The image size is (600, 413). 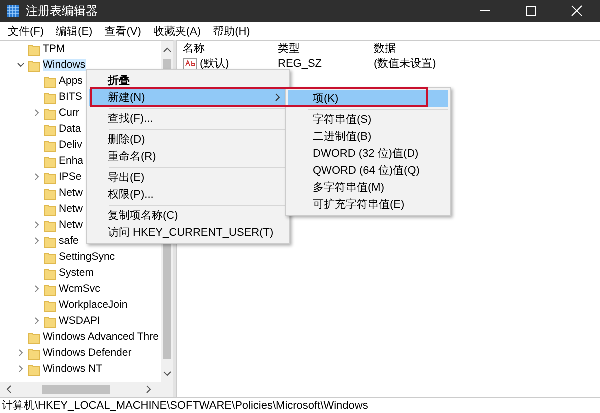 I want to click on menu-item: 文件(F), so click(x=26, y=31).